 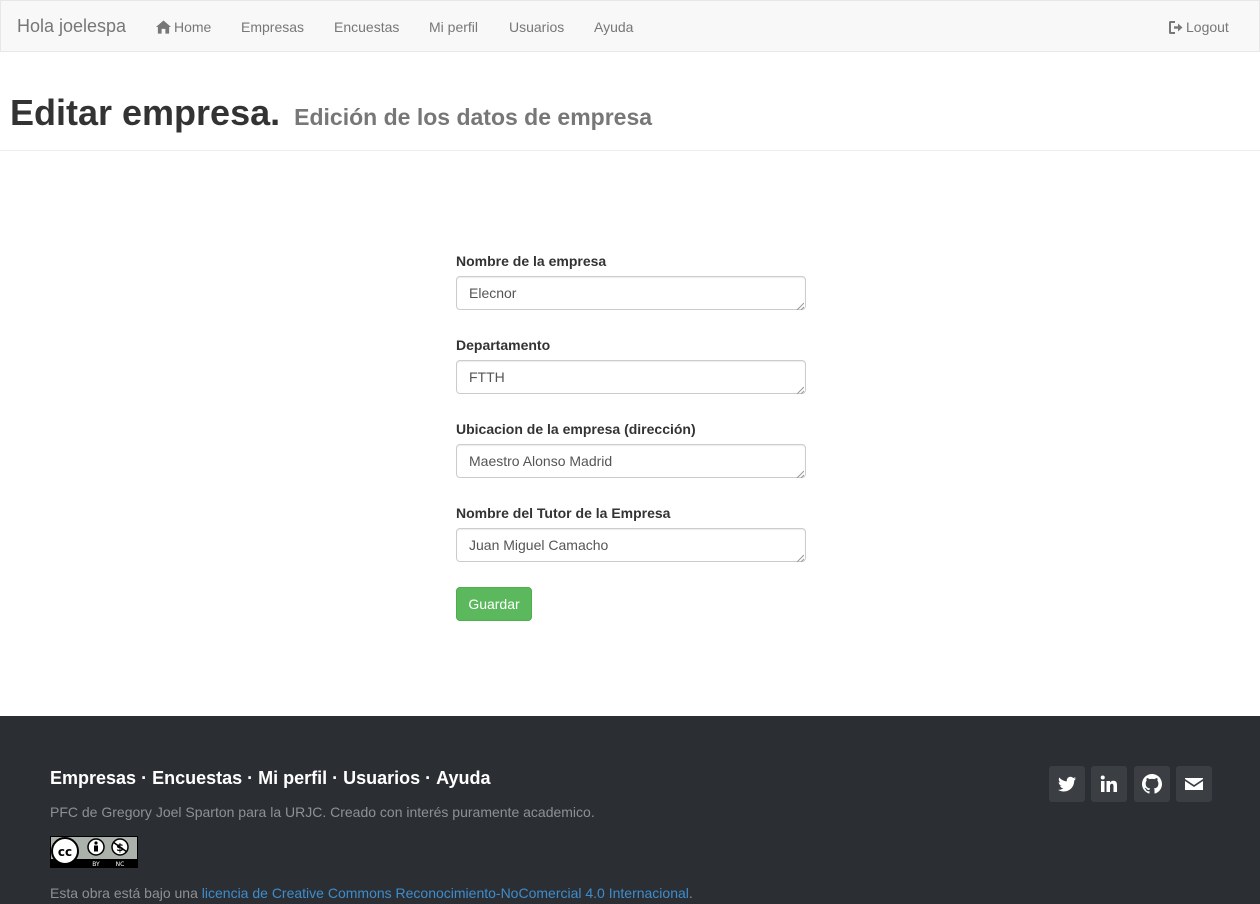 What do you see at coordinates (94, 852) in the screenshot?
I see `creative-commons-badge: cc $ BY NC` at bounding box center [94, 852].